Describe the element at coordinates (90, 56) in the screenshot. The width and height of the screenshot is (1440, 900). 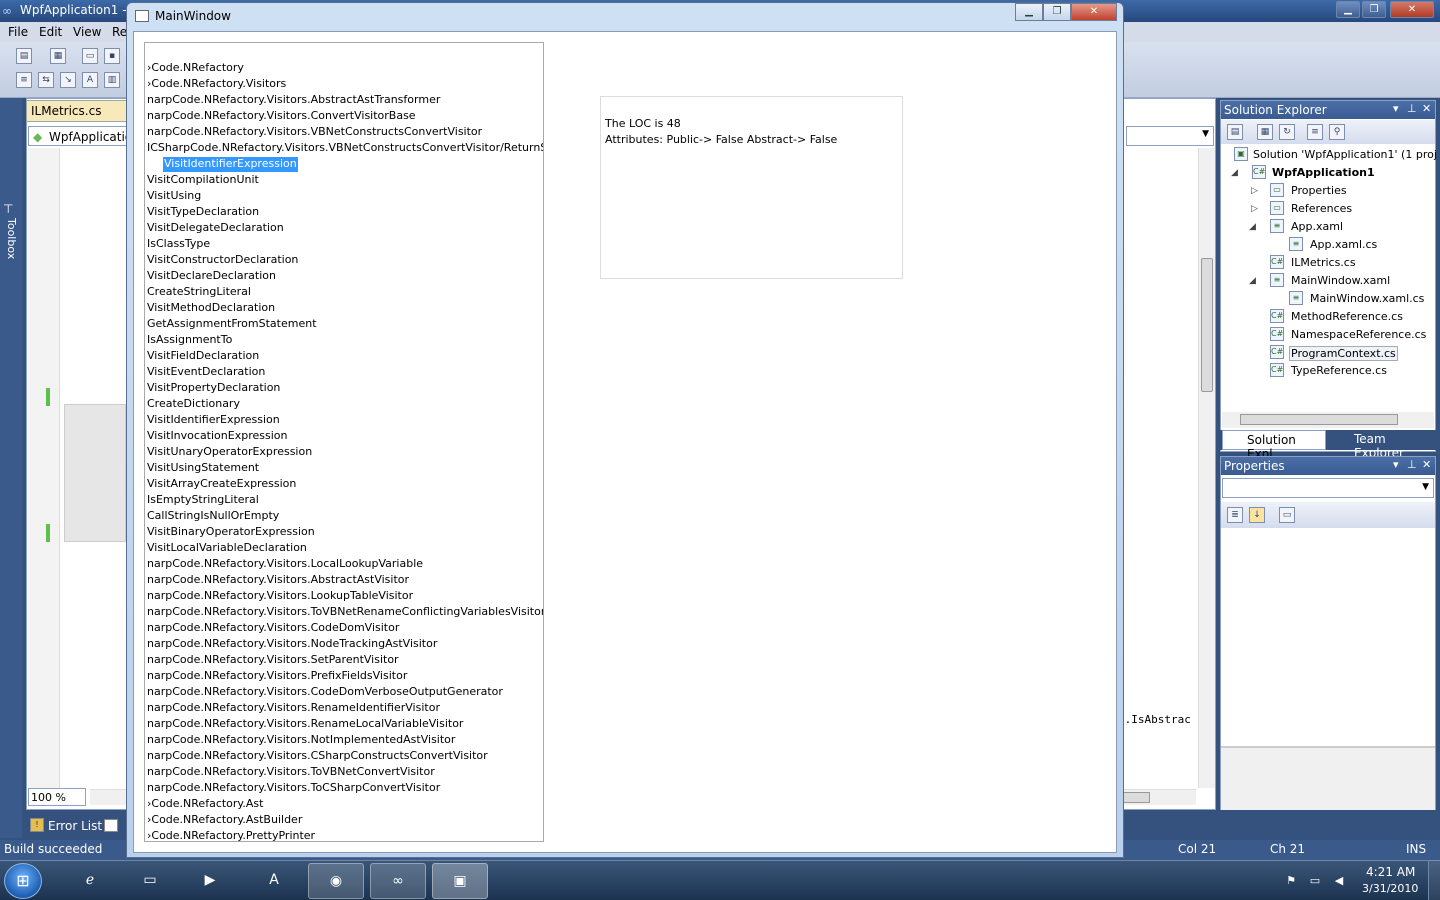
I see `open-file-icon: ▭` at that location.